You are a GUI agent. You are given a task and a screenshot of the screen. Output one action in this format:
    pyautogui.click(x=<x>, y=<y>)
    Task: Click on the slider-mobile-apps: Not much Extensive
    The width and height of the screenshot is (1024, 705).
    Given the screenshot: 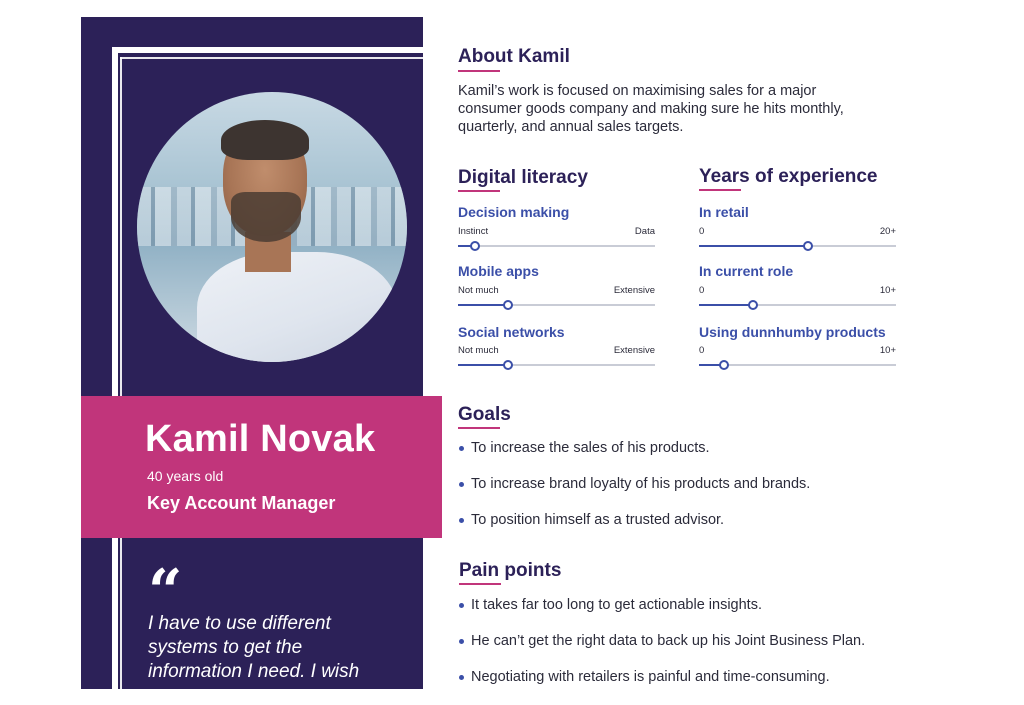 What is the action you would take?
    pyautogui.click(x=556, y=297)
    